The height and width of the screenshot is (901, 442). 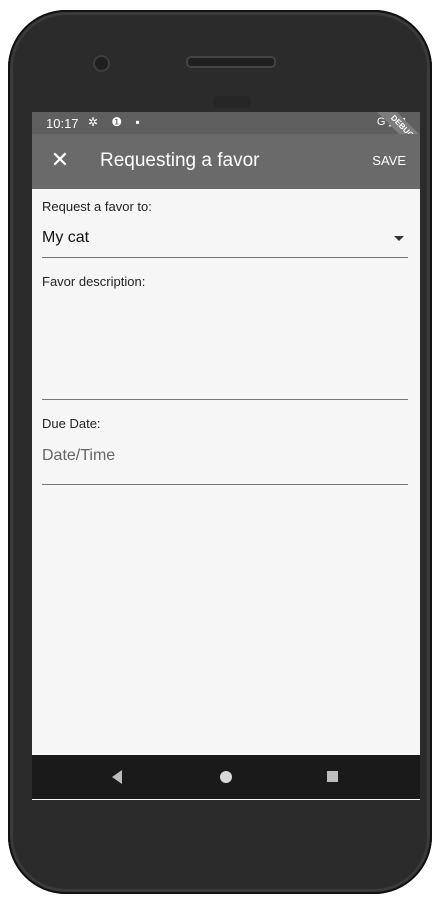 What do you see at coordinates (332, 776) in the screenshot?
I see `recents-icon` at bounding box center [332, 776].